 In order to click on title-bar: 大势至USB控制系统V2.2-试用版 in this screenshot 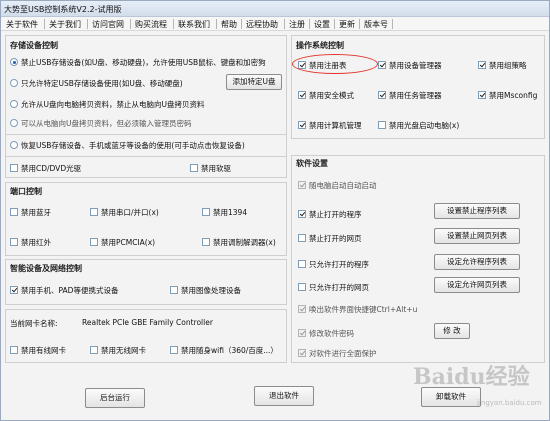, I will do `click(275, 9)`.